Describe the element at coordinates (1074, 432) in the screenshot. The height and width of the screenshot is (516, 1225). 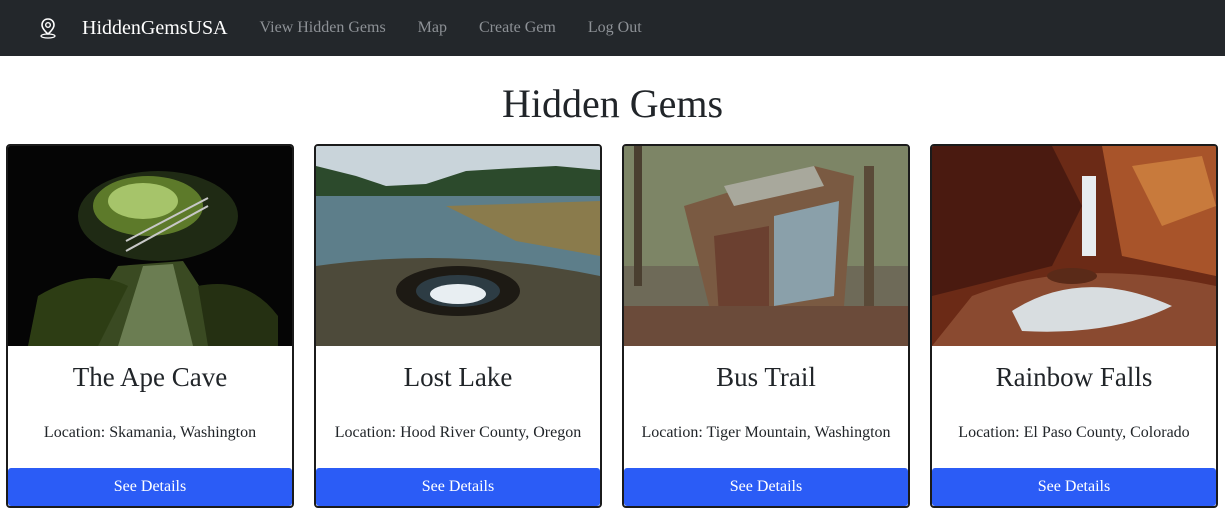
I see `card-location: Location: El Paso County, Colorado` at that location.